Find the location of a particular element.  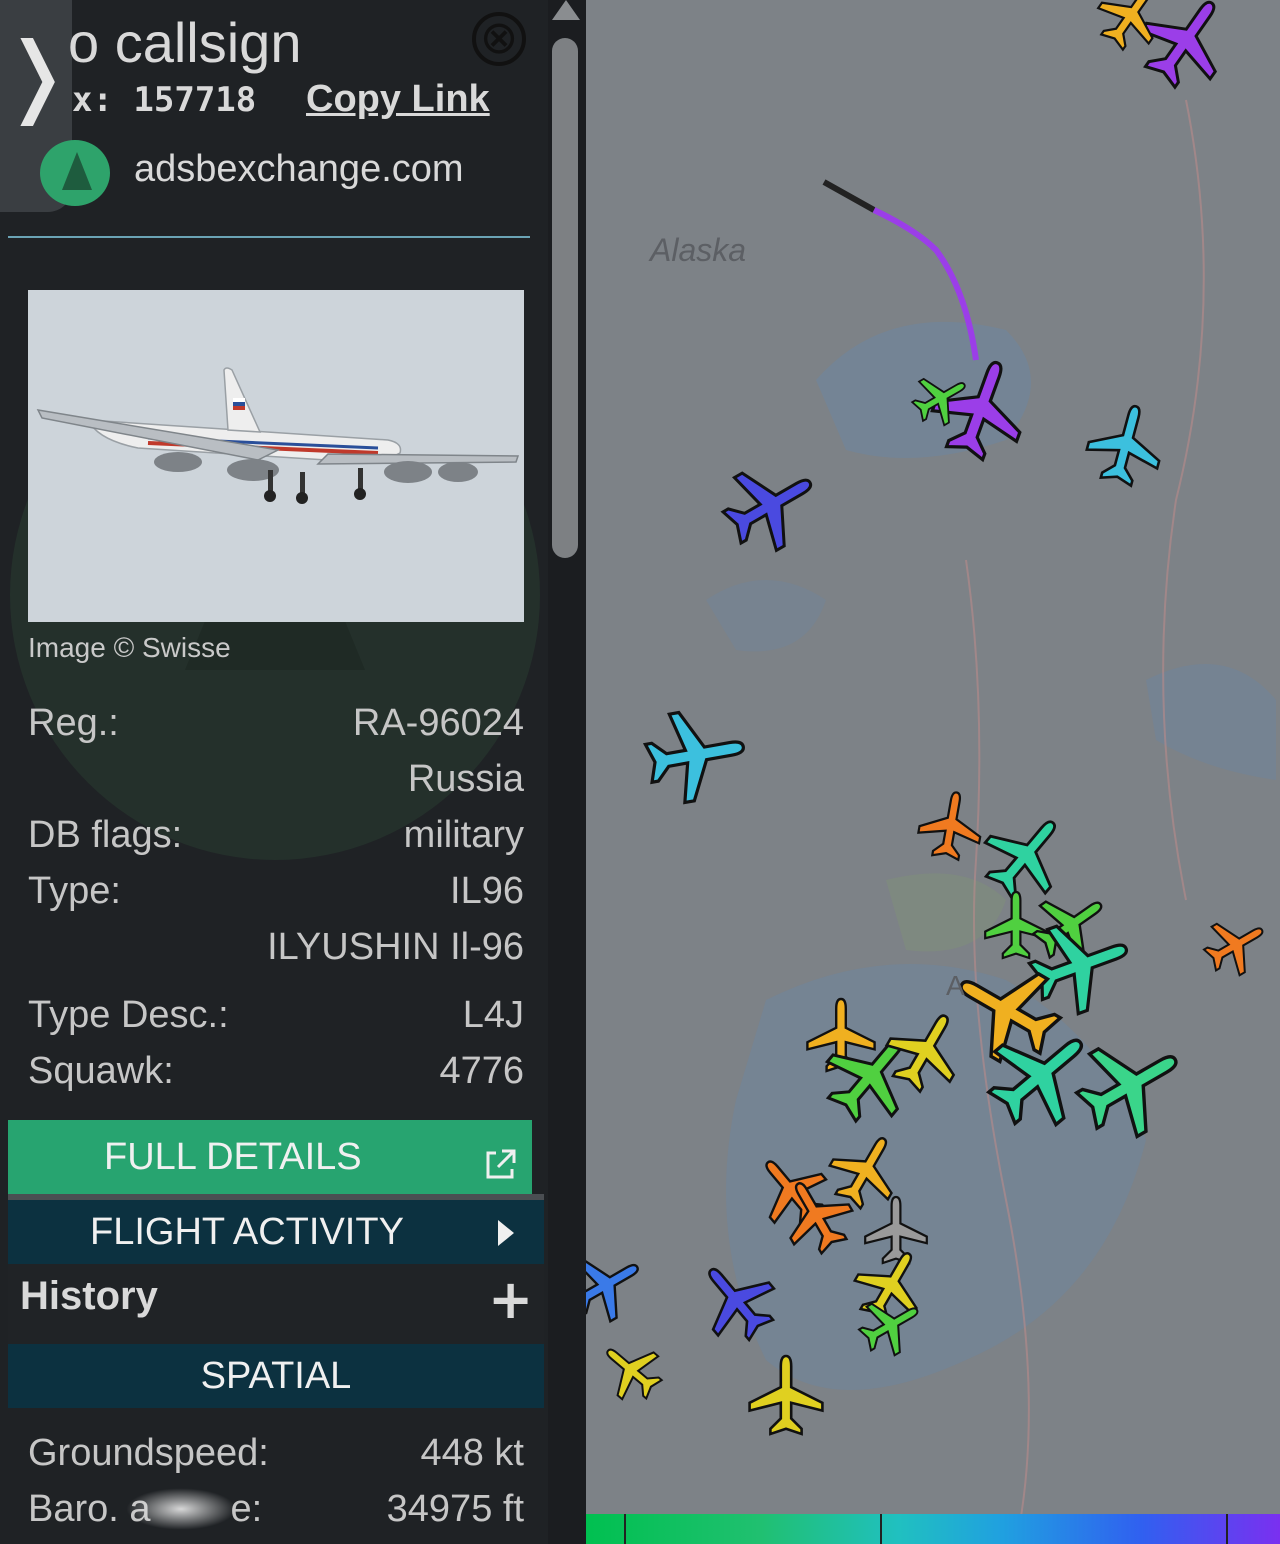

full-details-label: FULL DETAILS is located at coordinates (233, 1157).